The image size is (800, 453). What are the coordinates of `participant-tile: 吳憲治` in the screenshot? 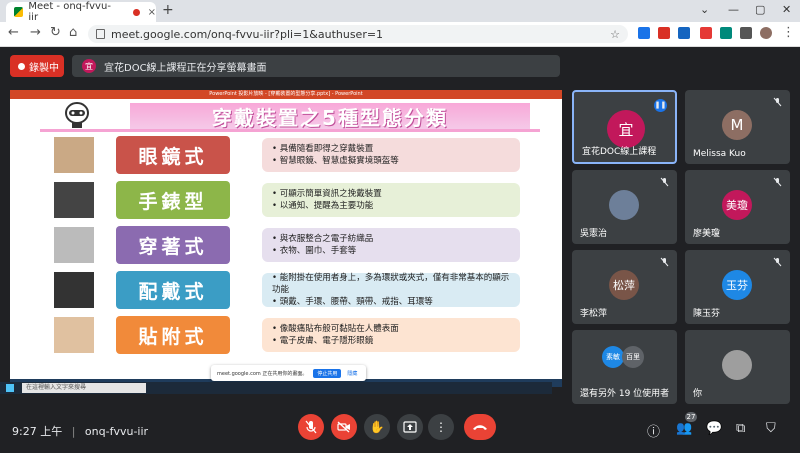 It's located at (624, 207).